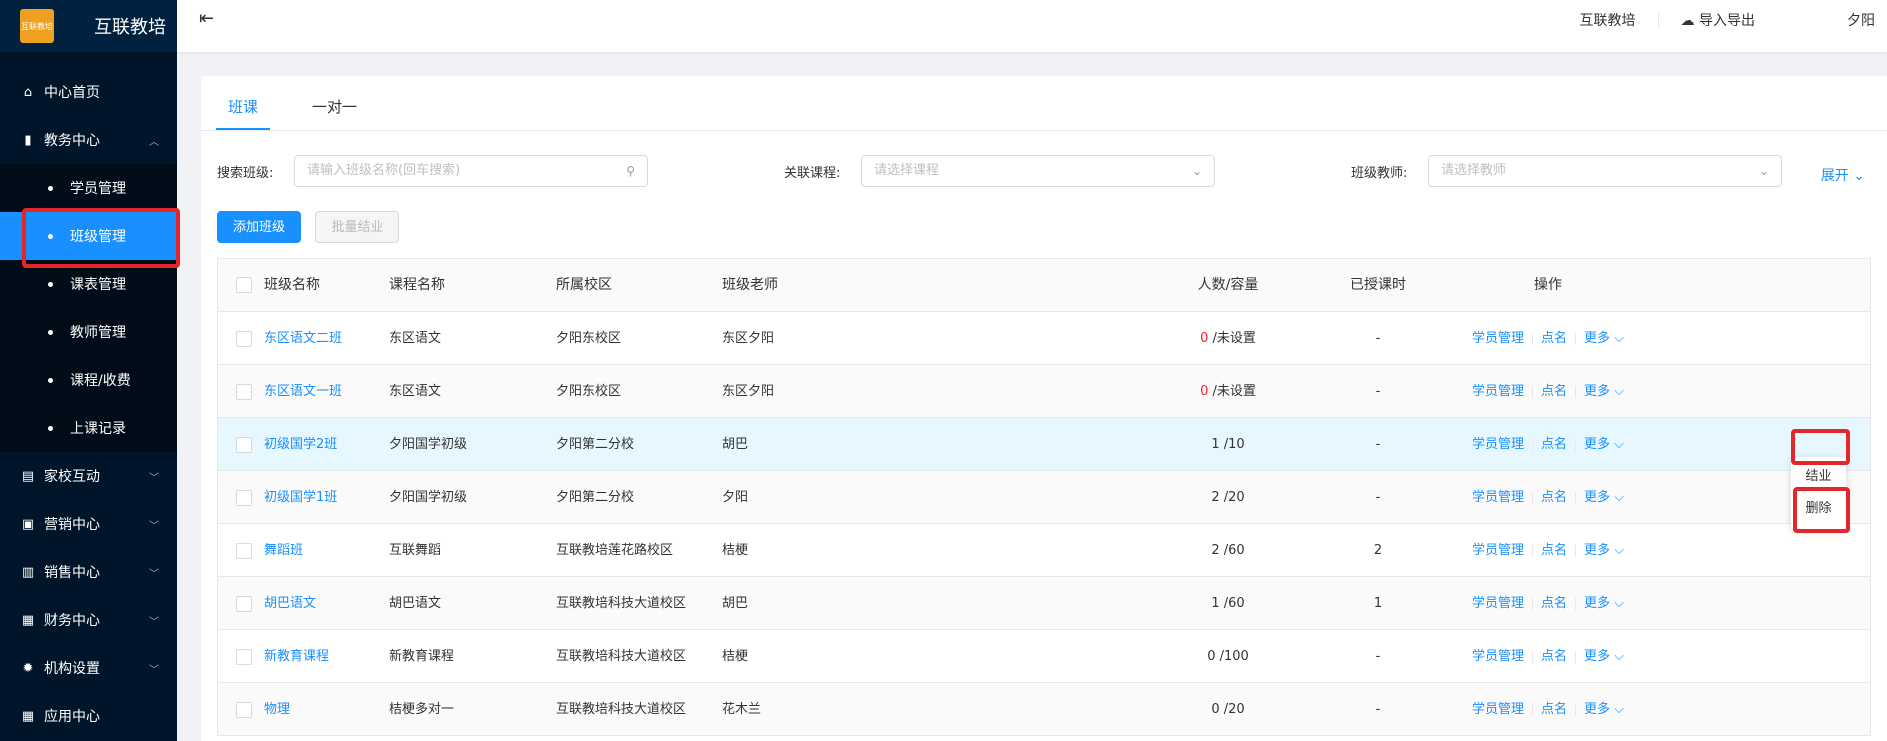 The height and width of the screenshot is (741, 1887). Describe the element at coordinates (1617, 497) in the screenshot. I see `chevron-down-icon: ⌵` at that location.